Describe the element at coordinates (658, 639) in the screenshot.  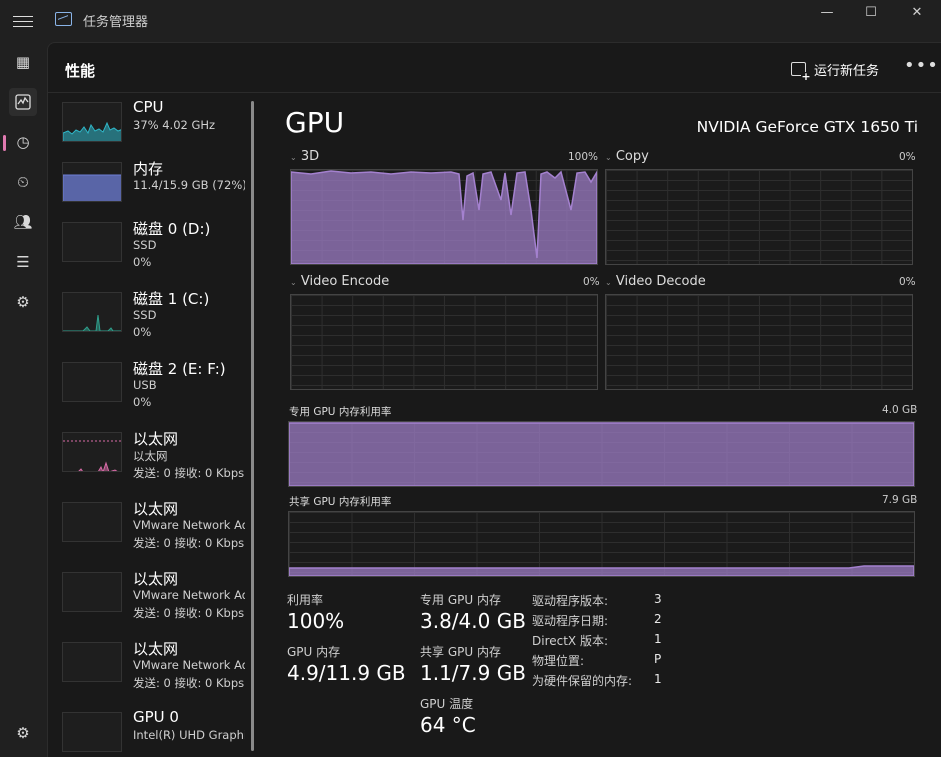
I see `directx-version-value: 1` at that location.